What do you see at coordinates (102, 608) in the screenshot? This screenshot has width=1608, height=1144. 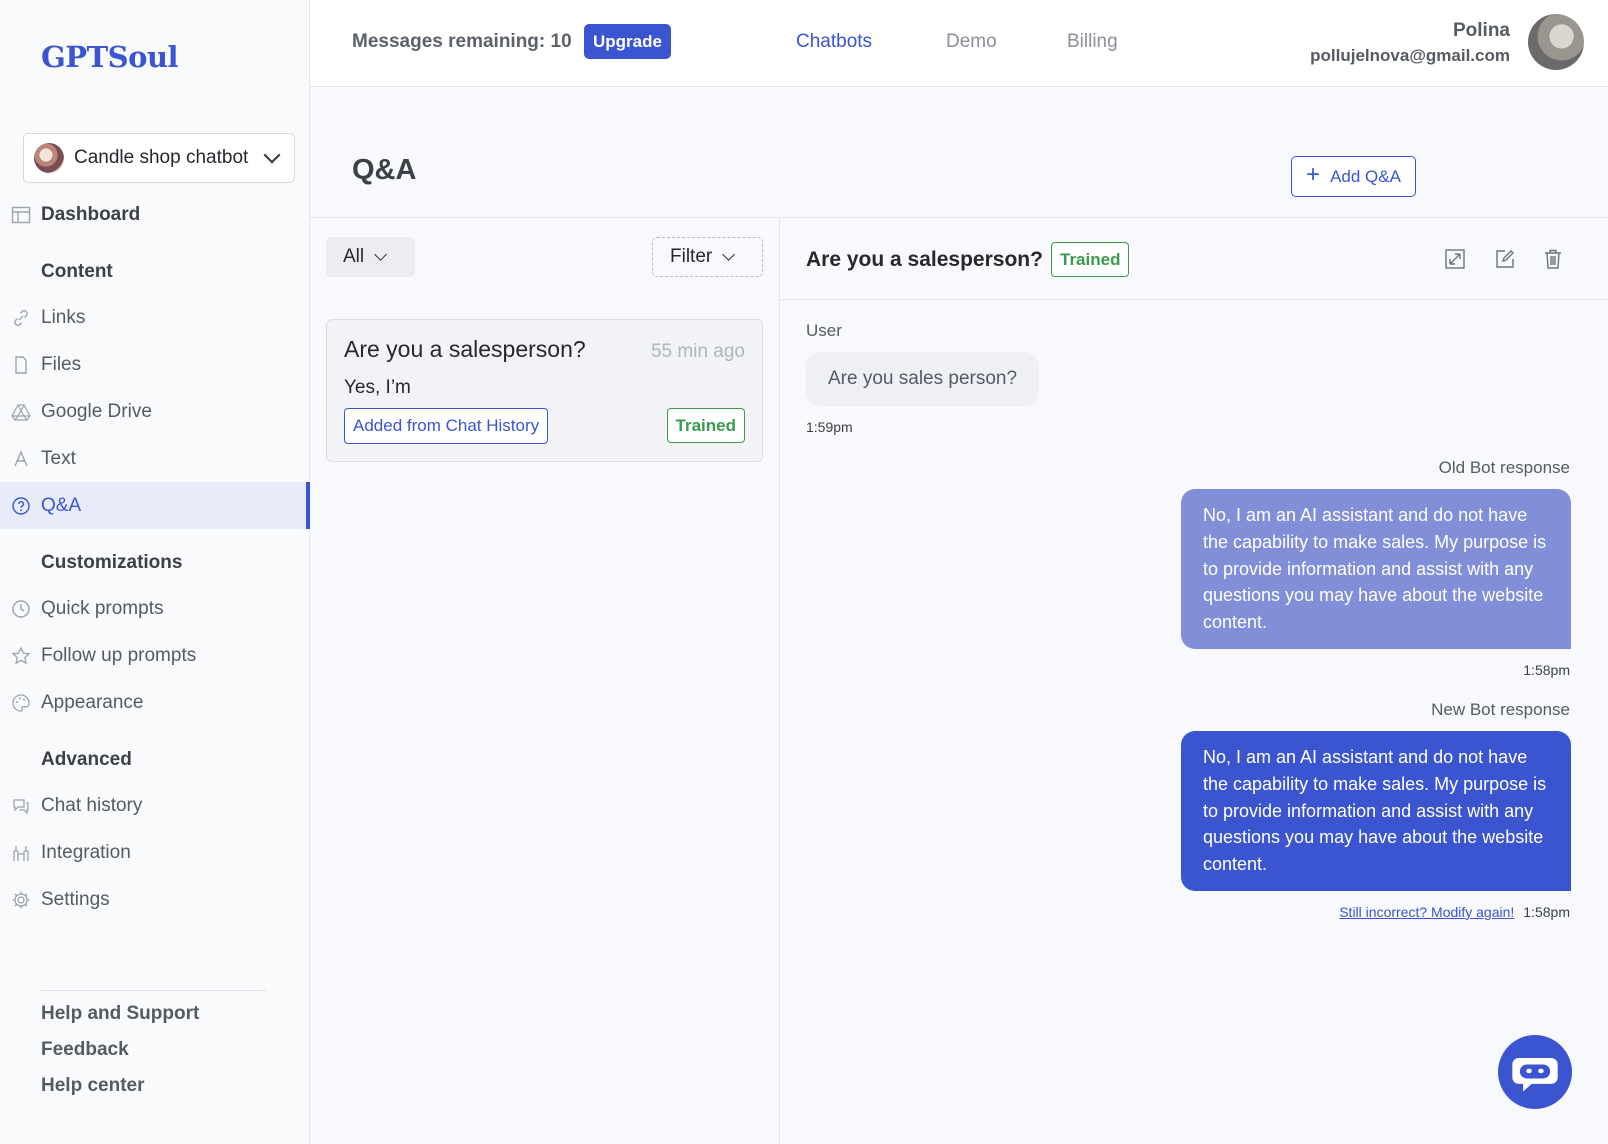 I see `sidebar-item-label: Quick prompts` at bounding box center [102, 608].